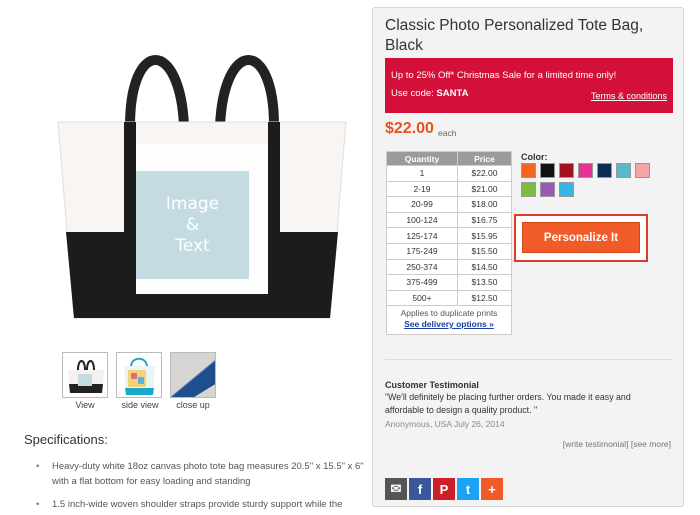 The height and width of the screenshot is (515, 700). What do you see at coordinates (484, 189) in the screenshot?
I see `price-cell: $21.00` at bounding box center [484, 189].